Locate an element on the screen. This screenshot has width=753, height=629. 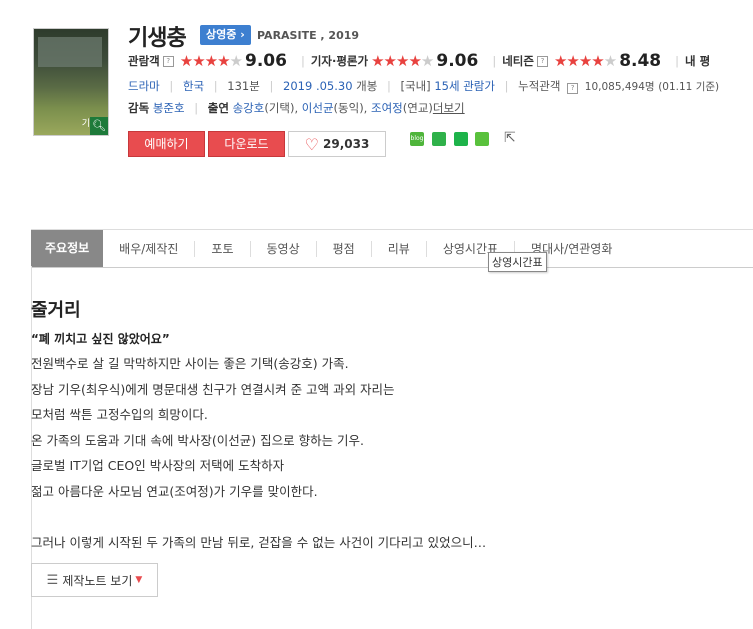
keep-share-icon is located at coordinates (461, 139).